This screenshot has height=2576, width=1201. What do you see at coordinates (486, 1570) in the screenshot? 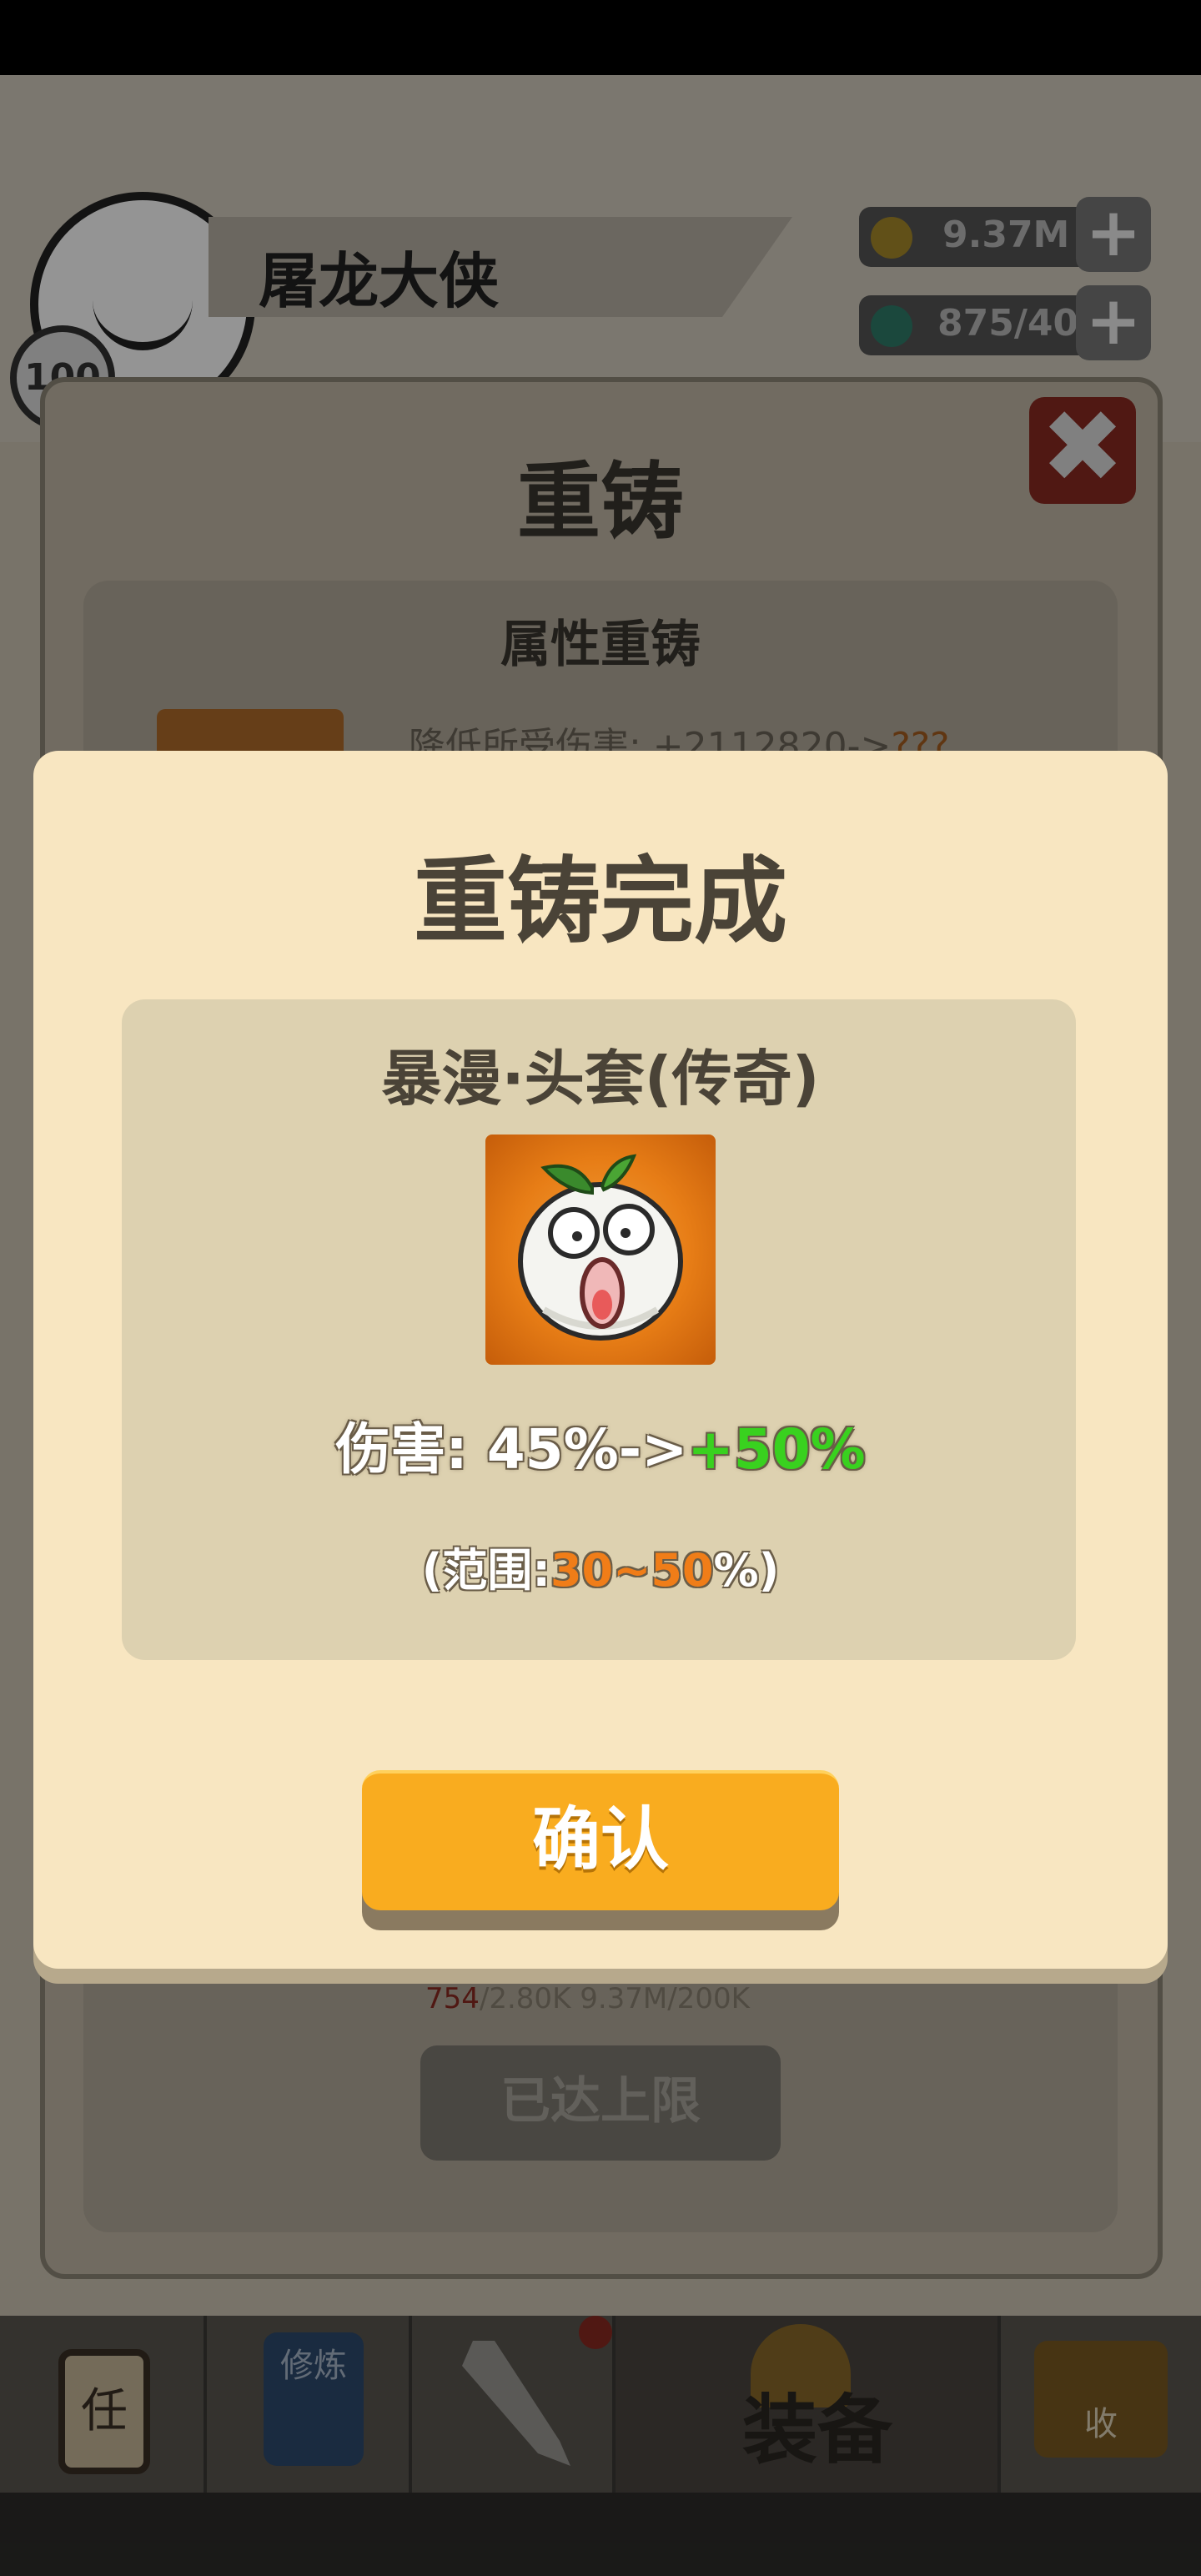
I see `range-prefix: (范围:` at bounding box center [486, 1570].